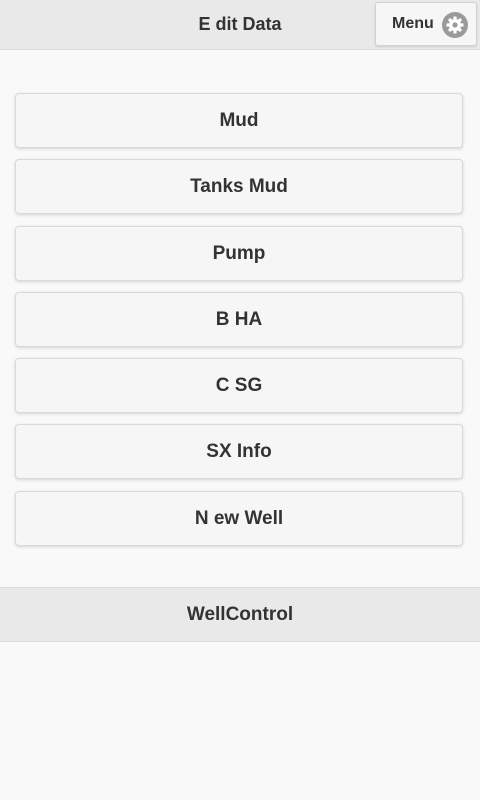 This screenshot has width=480, height=800. What do you see at coordinates (239, 451) in the screenshot?
I see `sx-info-button: SX Info` at bounding box center [239, 451].